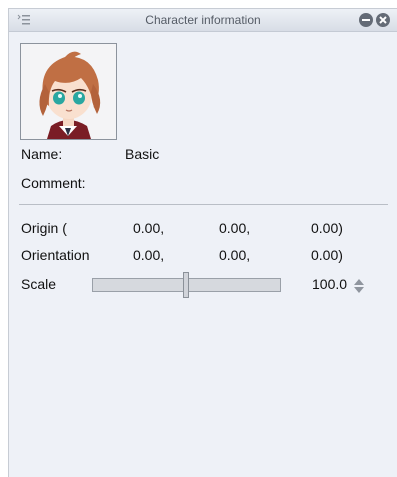  I want to click on title-bar: Character information, so click(203, 20).